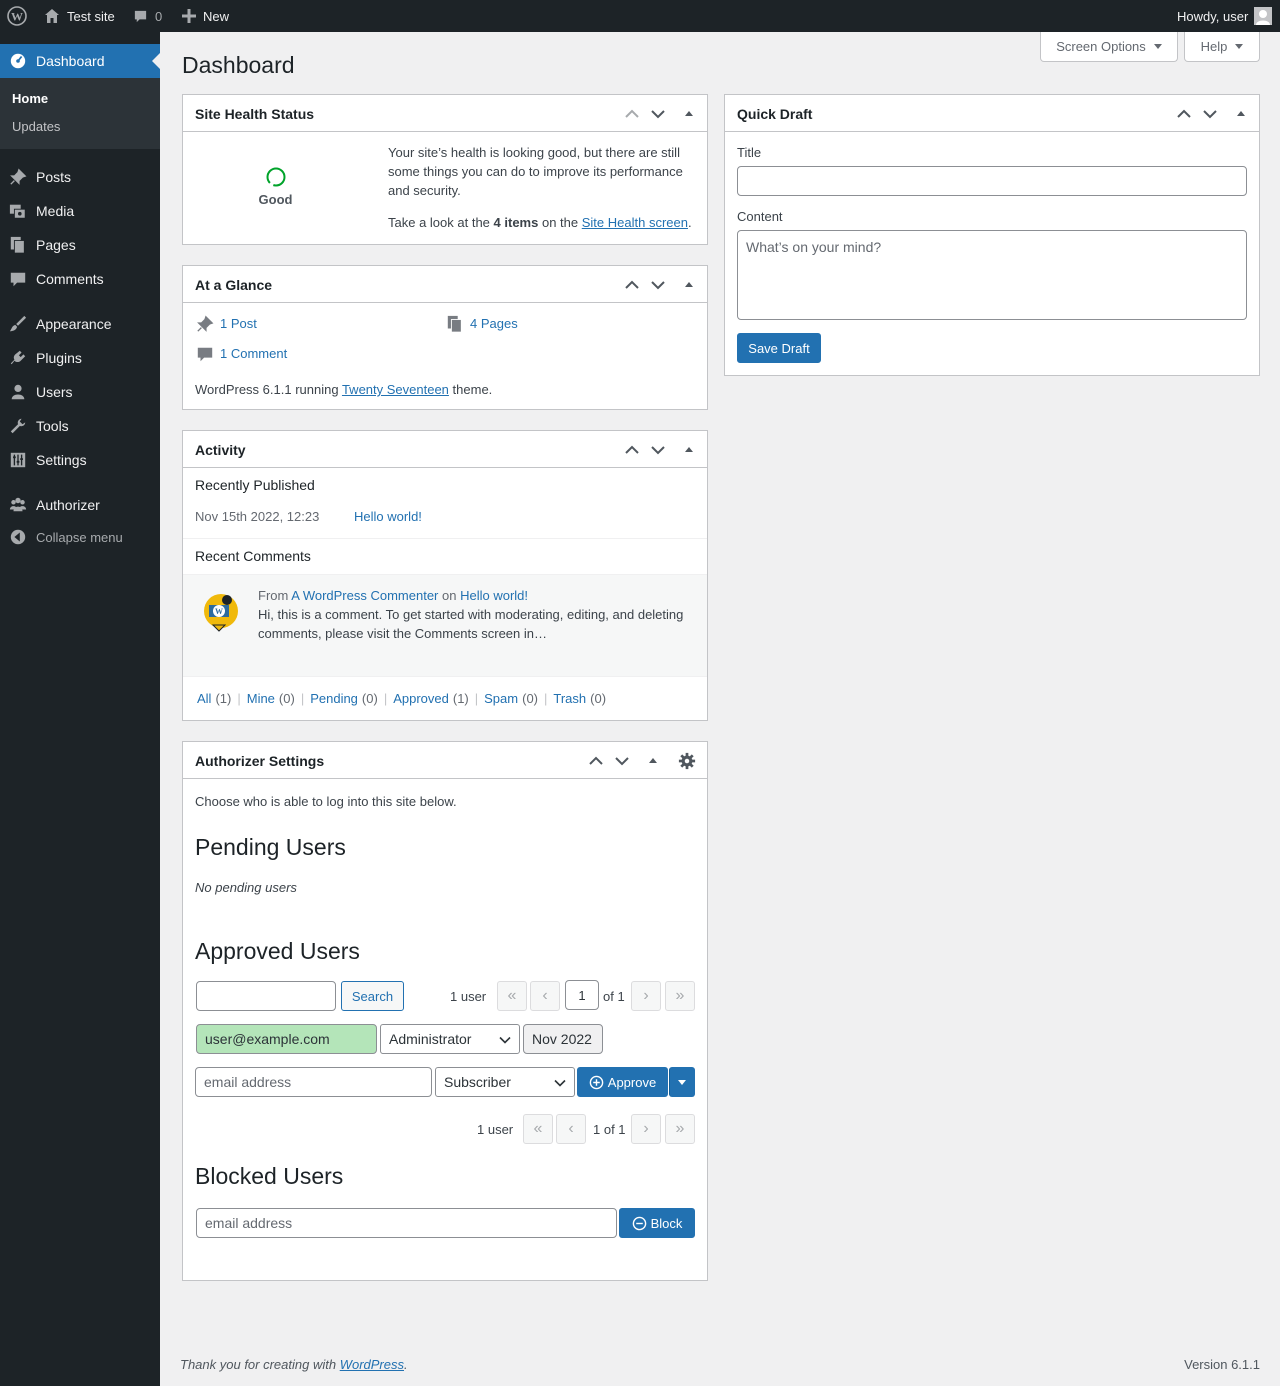 This screenshot has width=1280, height=1386. Describe the element at coordinates (80, 426) in the screenshot. I see `menu-item-tools: Tools` at that location.